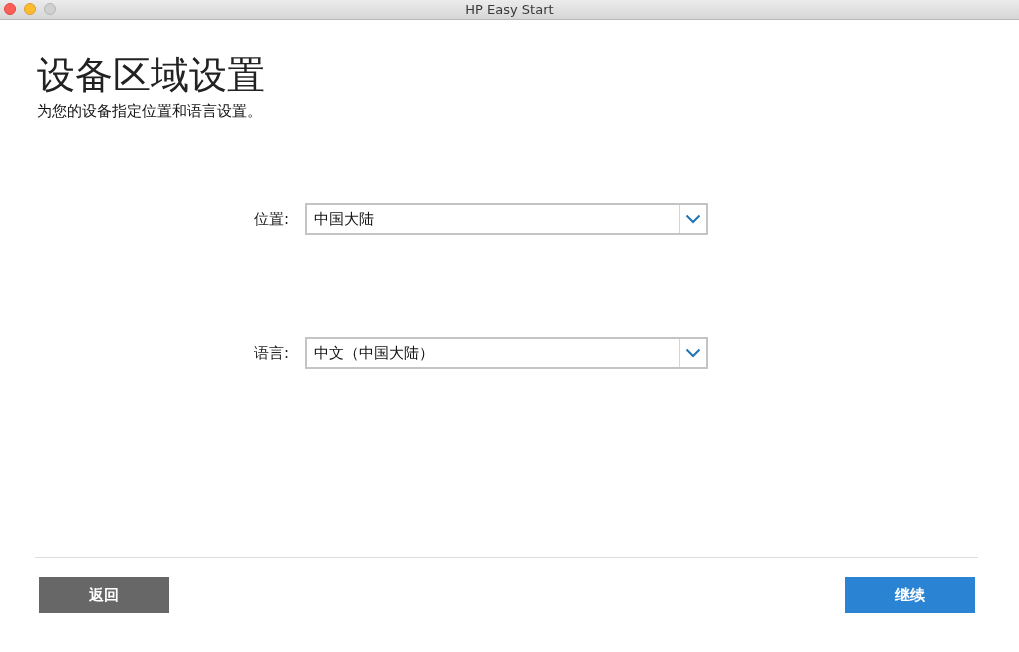  Describe the element at coordinates (910, 595) in the screenshot. I see `footer-button: 继续` at that location.